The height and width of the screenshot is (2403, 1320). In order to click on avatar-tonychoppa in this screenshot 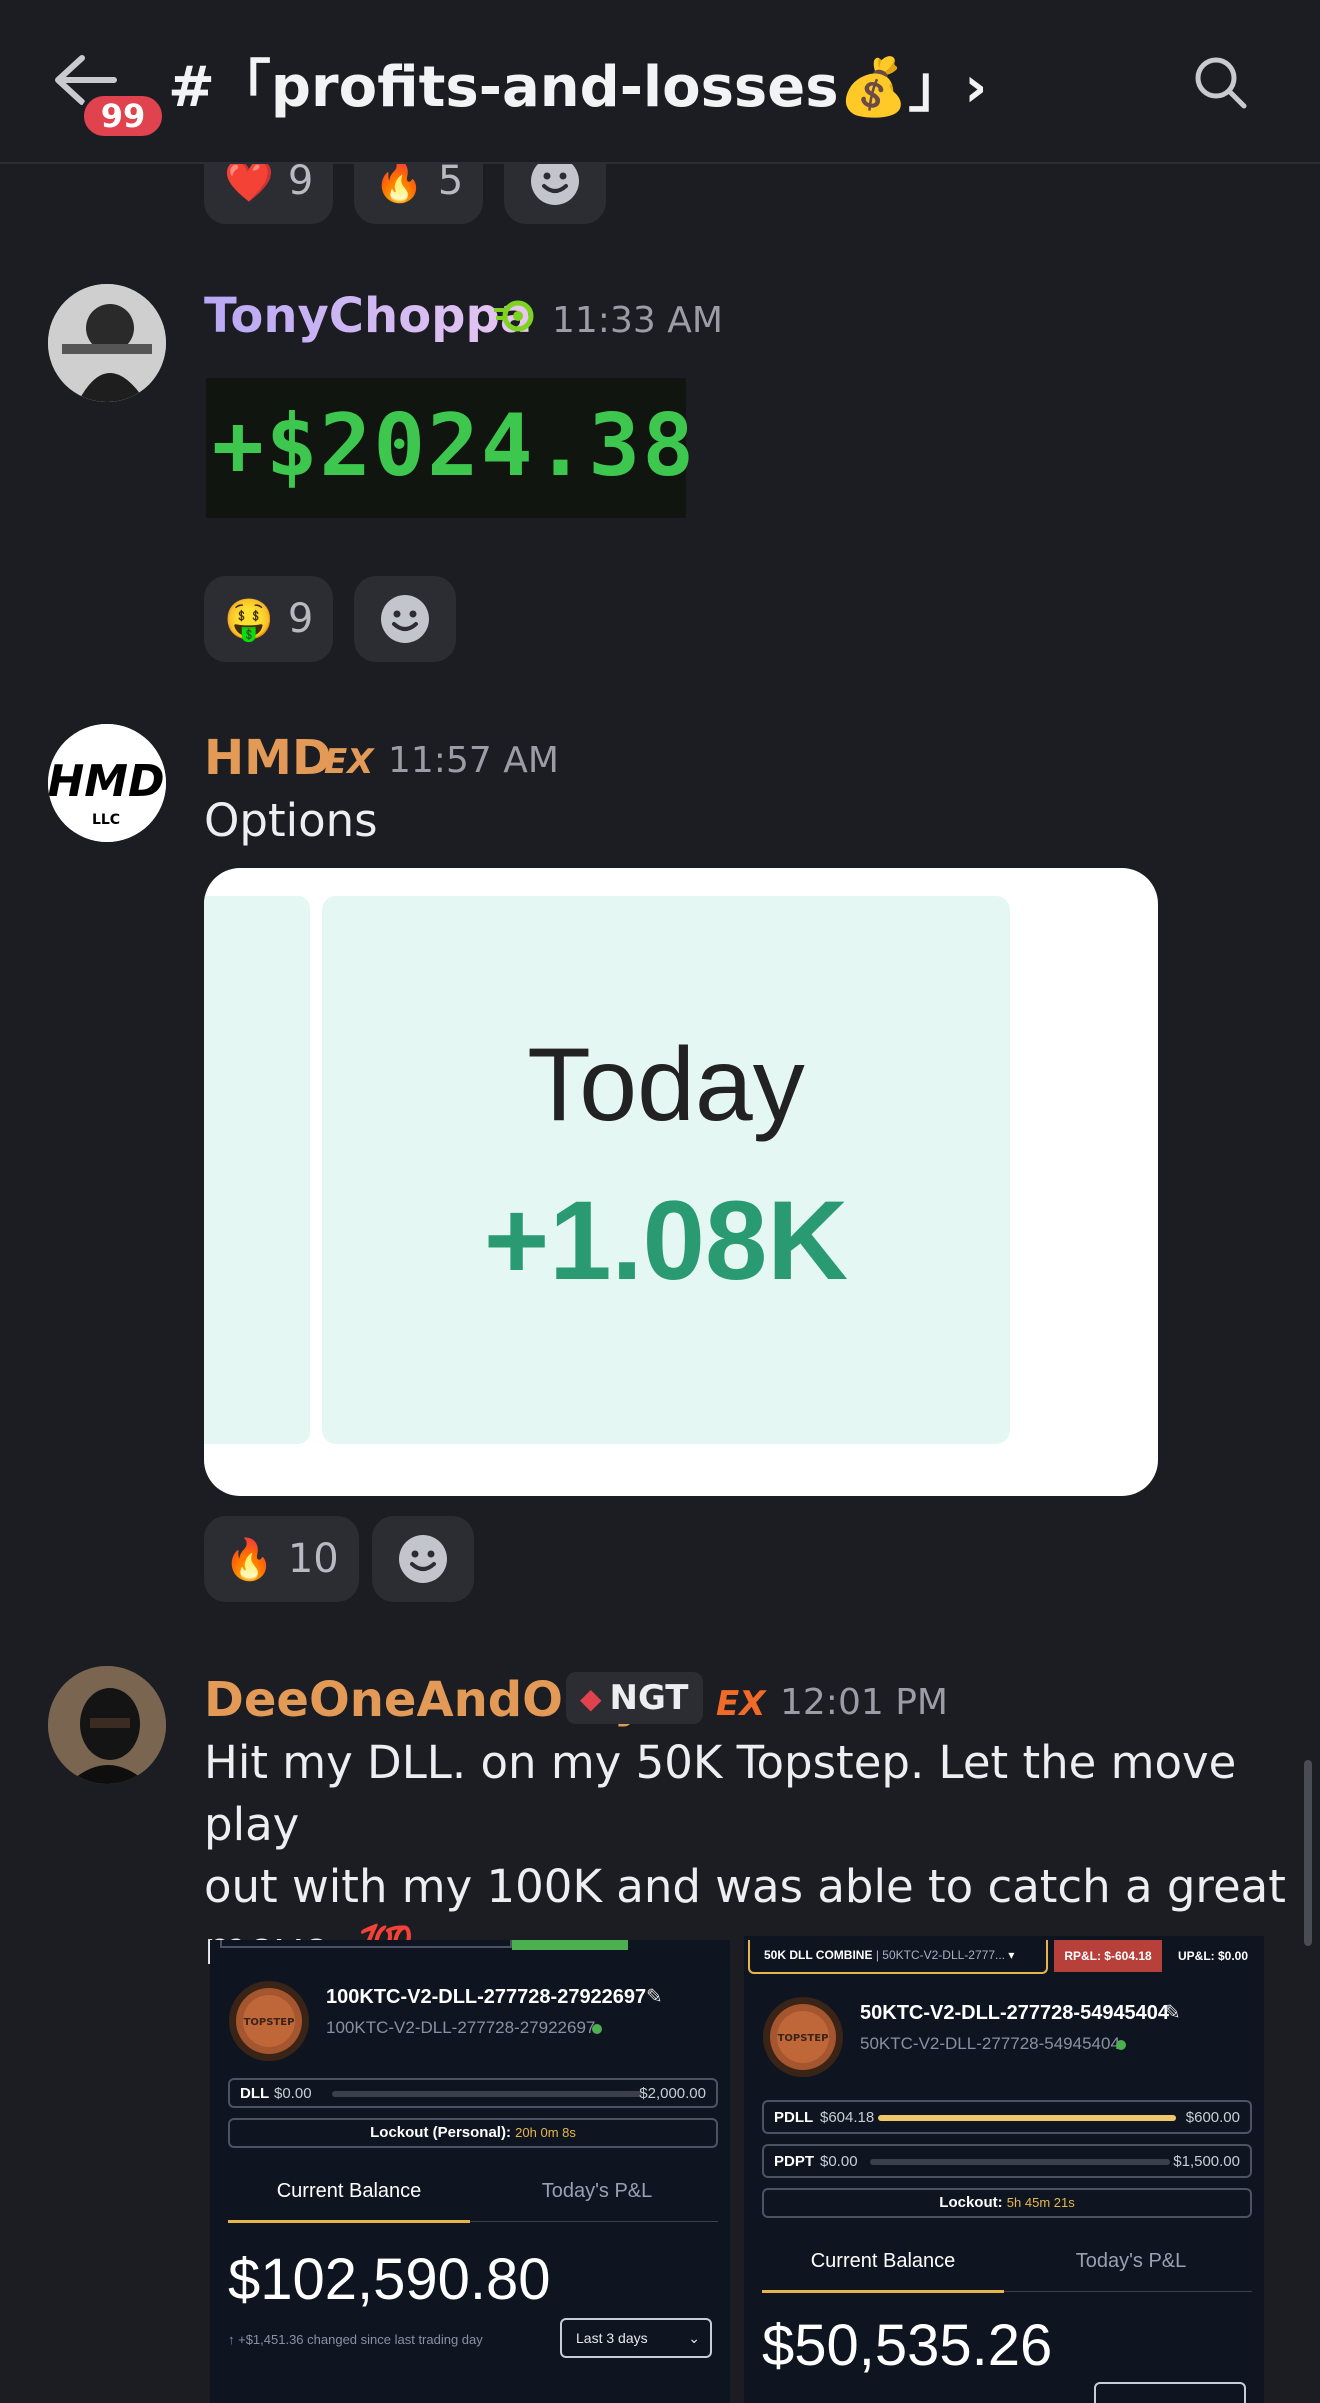, I will do `click(107, 343)`.